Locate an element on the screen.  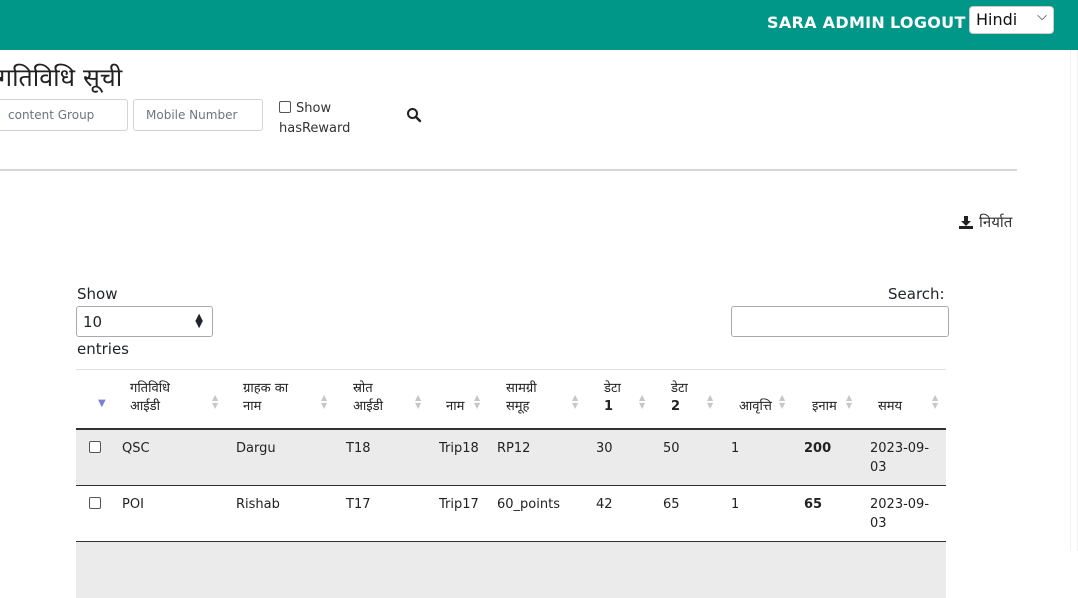
entries-select: 10 ▲ ▼ is located at coordinates (144, 321).